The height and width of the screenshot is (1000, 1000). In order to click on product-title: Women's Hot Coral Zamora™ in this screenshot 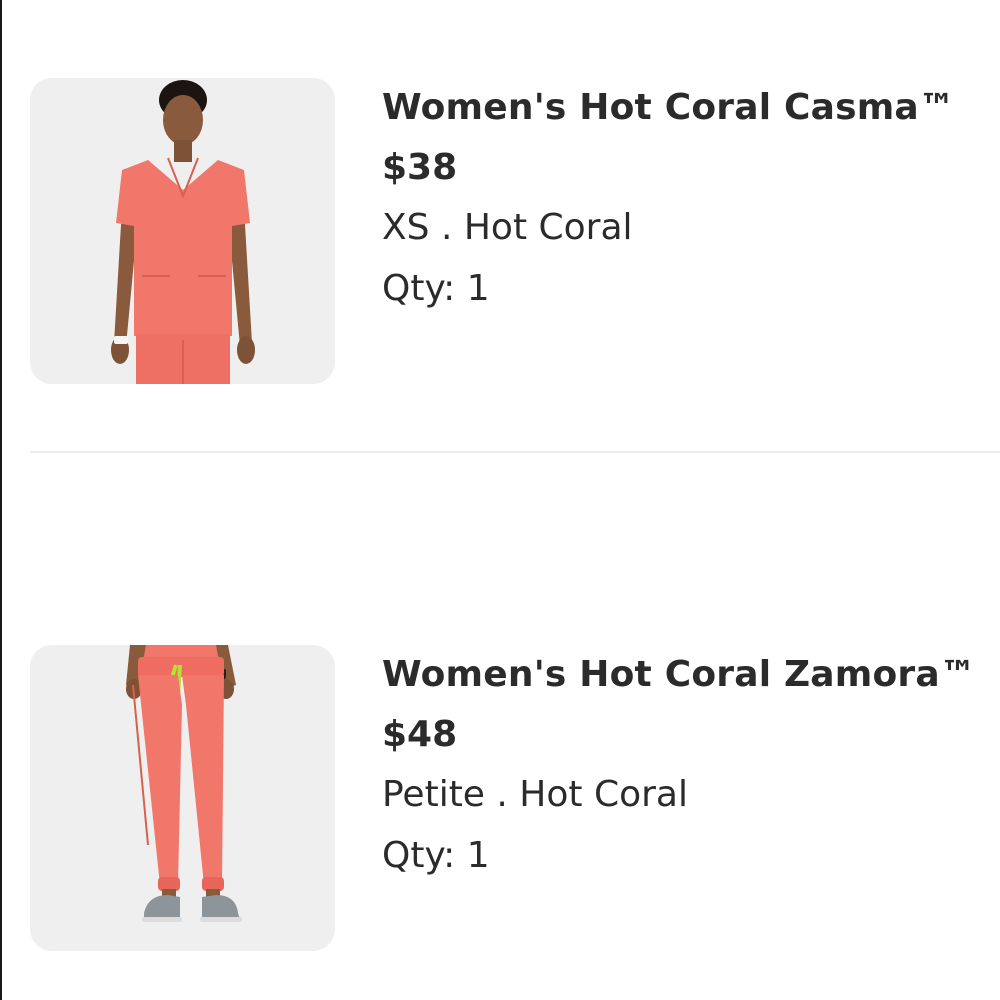, I will do `click(679, 675)`.